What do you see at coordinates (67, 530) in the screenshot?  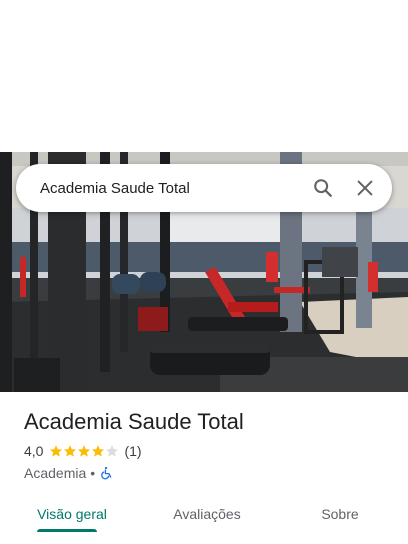 I see `active-tab-indicator` at bounding box center [67, 530].